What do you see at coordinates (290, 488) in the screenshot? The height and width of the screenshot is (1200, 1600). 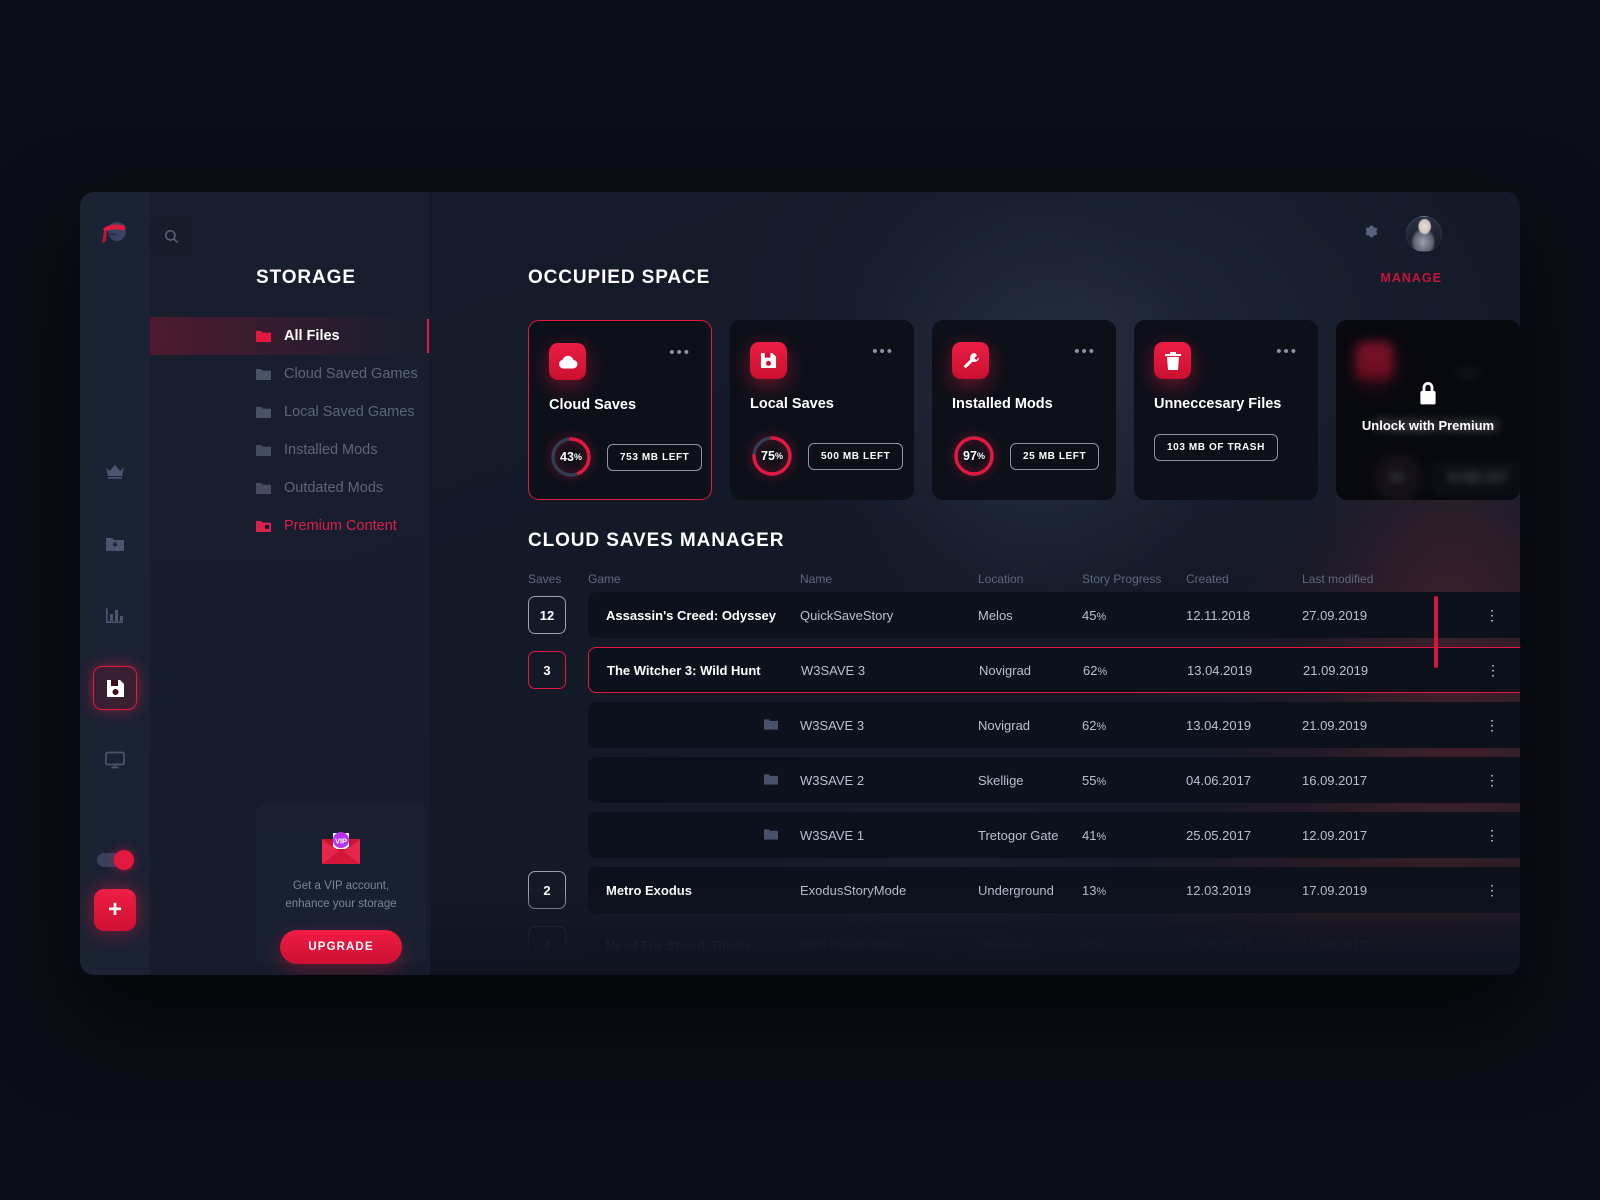 I see `sidebar-item-outdated-mods: Outdated Mods` at bounding box center [290, 488].